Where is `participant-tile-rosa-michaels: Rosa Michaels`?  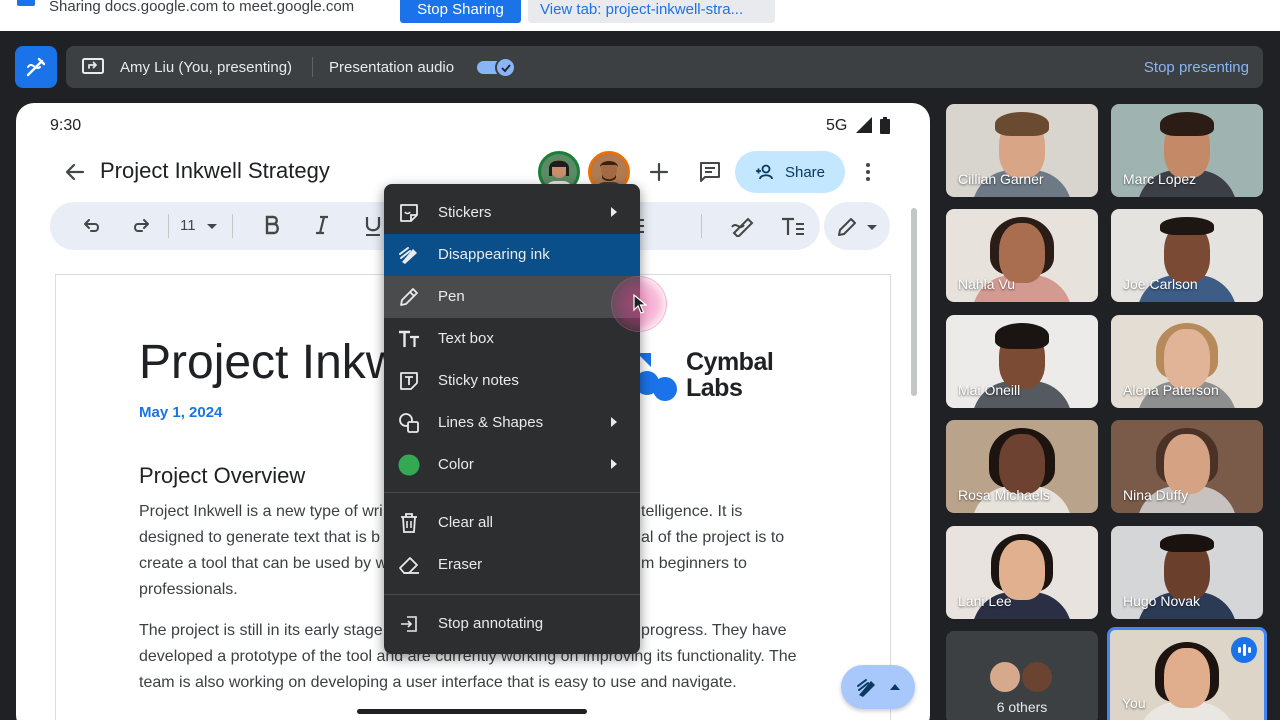
participant-tile-rosa-michaels: Rosa Michaels is located at coordinates (1022, 466).